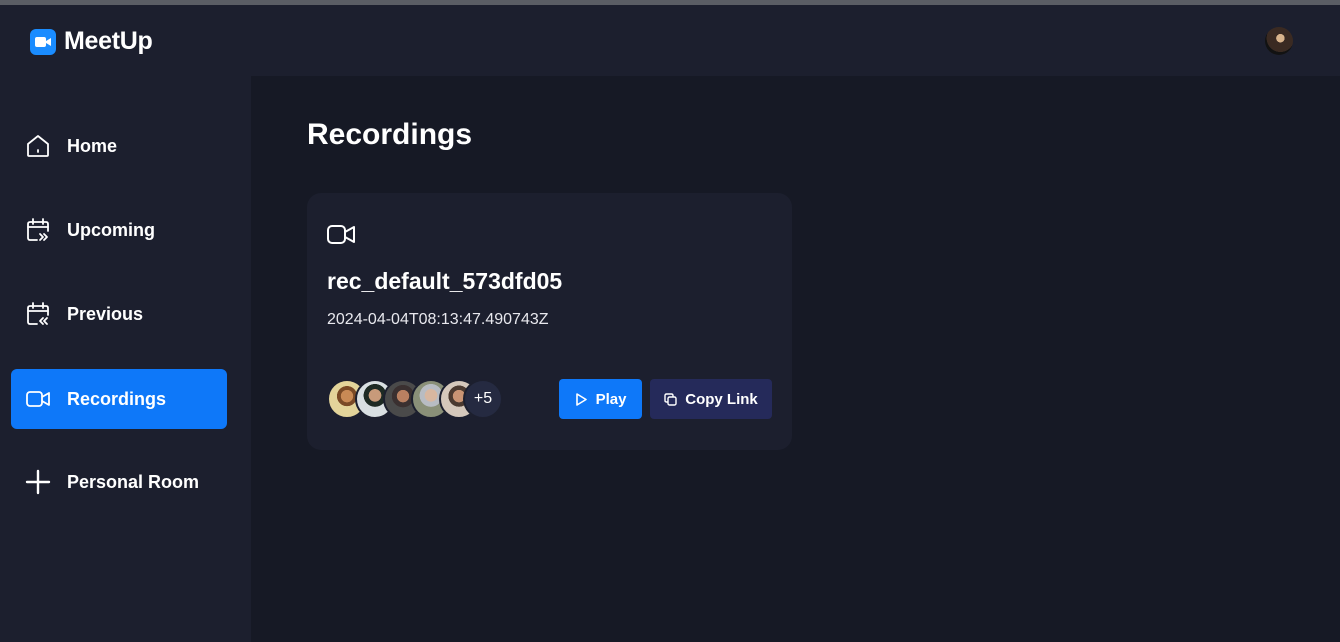  What do you see at coordinates (108, 41) in the screenshot?
I see `app-name: MeetUp` at bounding box center [108, 41].